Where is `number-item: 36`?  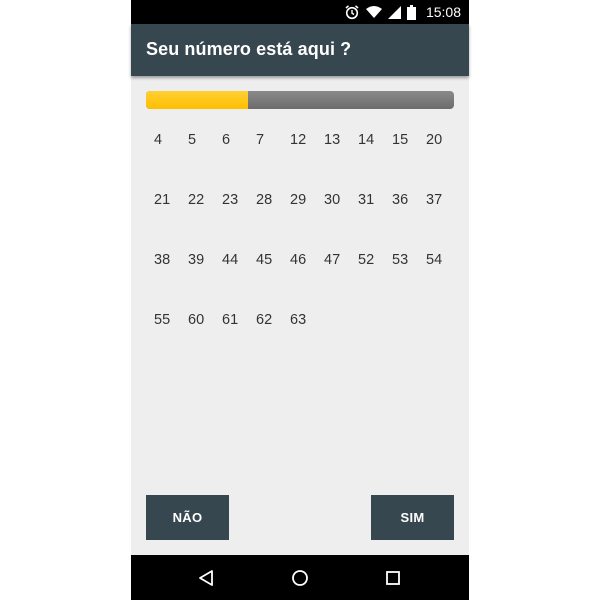
number-item: 36 is located at coordinates (400, 200).